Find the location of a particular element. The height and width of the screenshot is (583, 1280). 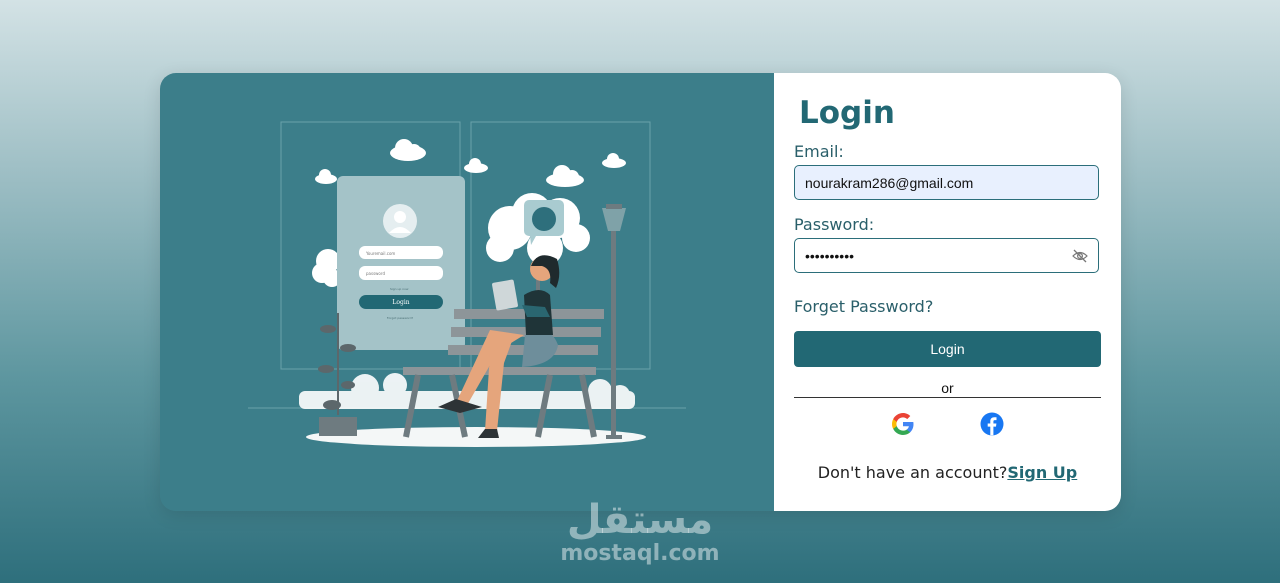

no-account-text: Don't have an account? is located at coordinates (912, 472).